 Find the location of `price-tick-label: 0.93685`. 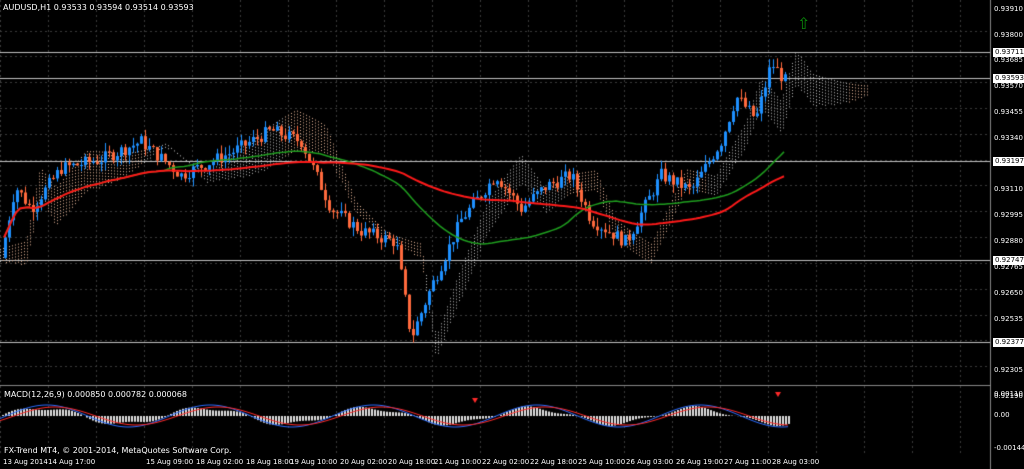

price-tick-label: 0.93685 is located at coordinates (1008, 60).